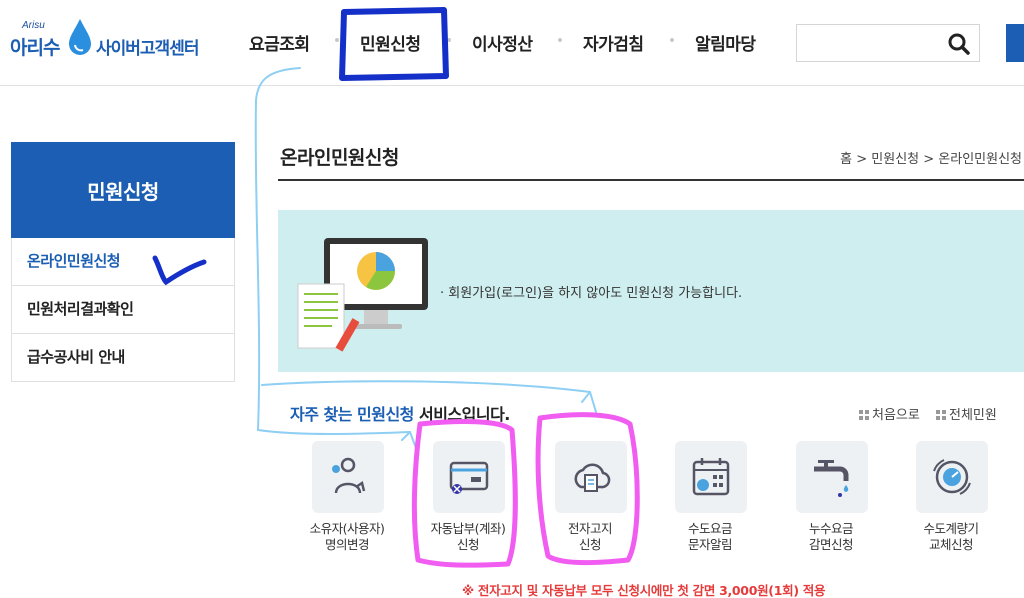 The height and width of the screenshot is (598, 1024). What do you see at coordinates (896, 415) in the screenshot?
I see `first-link-label: 처음으로` at bounding box center [896, 415].